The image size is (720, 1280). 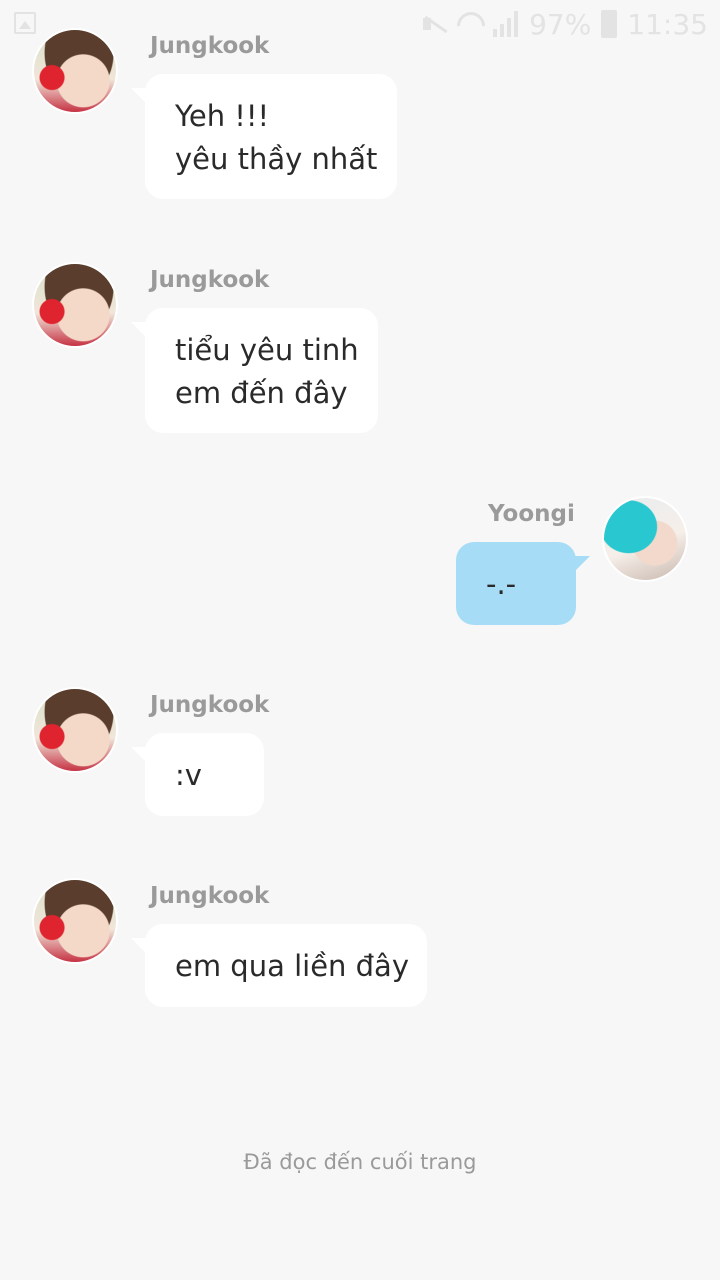 What do you see at coordinates (360, 1162) in the screenshot?
I see `end-of-page-label: Đã đọc đến cuối trang` at bounding box center [360, 1162].